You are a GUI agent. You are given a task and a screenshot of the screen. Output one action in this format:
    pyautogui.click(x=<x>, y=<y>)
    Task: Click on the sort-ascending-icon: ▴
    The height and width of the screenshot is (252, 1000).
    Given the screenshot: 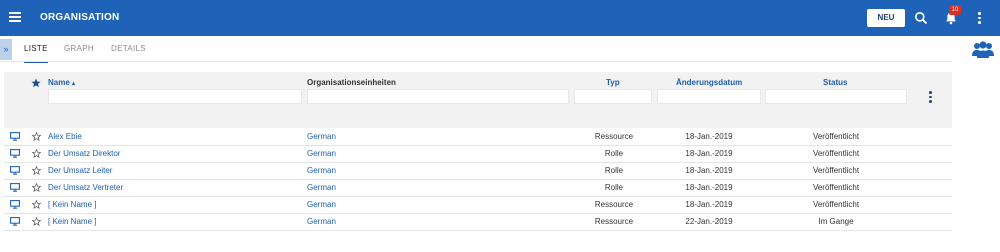 What is the action you would take?
    pyautogui.click(x=74, y=84)
    